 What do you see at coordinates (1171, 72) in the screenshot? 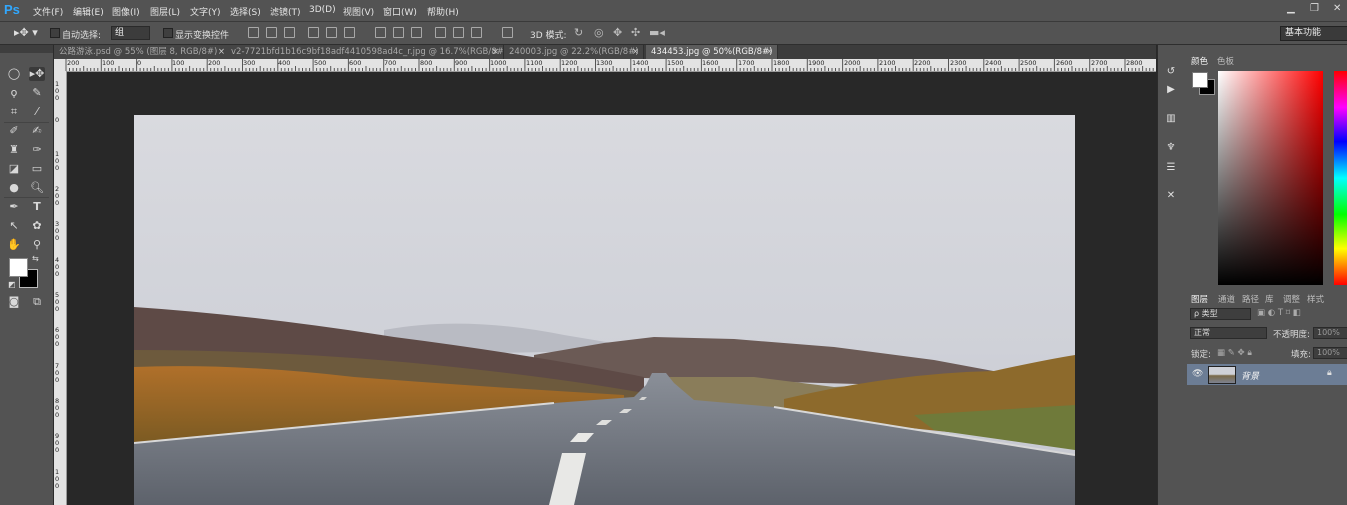
I see `history-icon: ↺` at bounding box center [1171, 72].